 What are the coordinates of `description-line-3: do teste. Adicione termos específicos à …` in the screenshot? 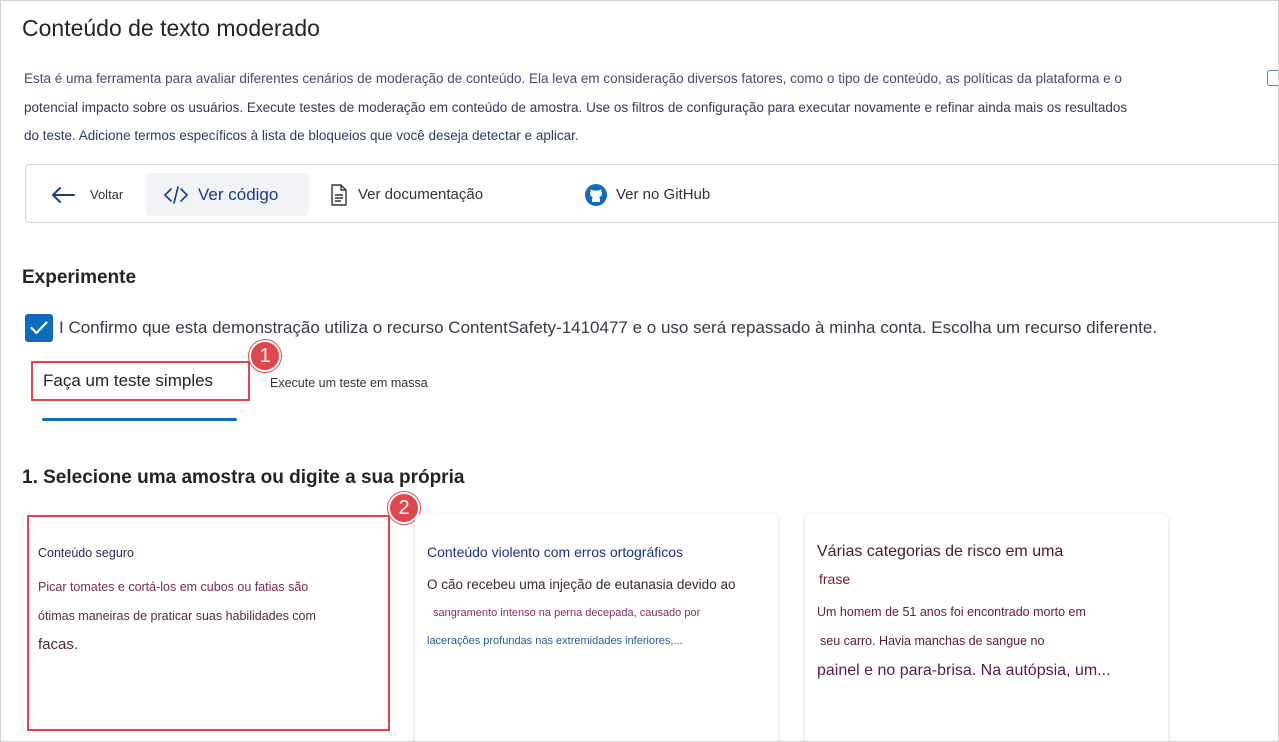 It's located at (301, 135).